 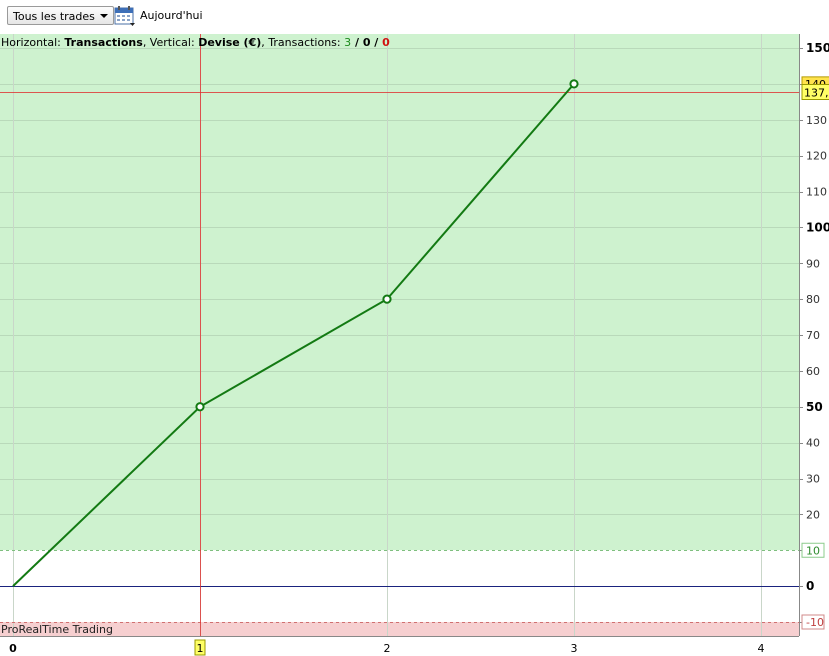 I want to click on x-tick-label: 3, so click(x=574, y=648).